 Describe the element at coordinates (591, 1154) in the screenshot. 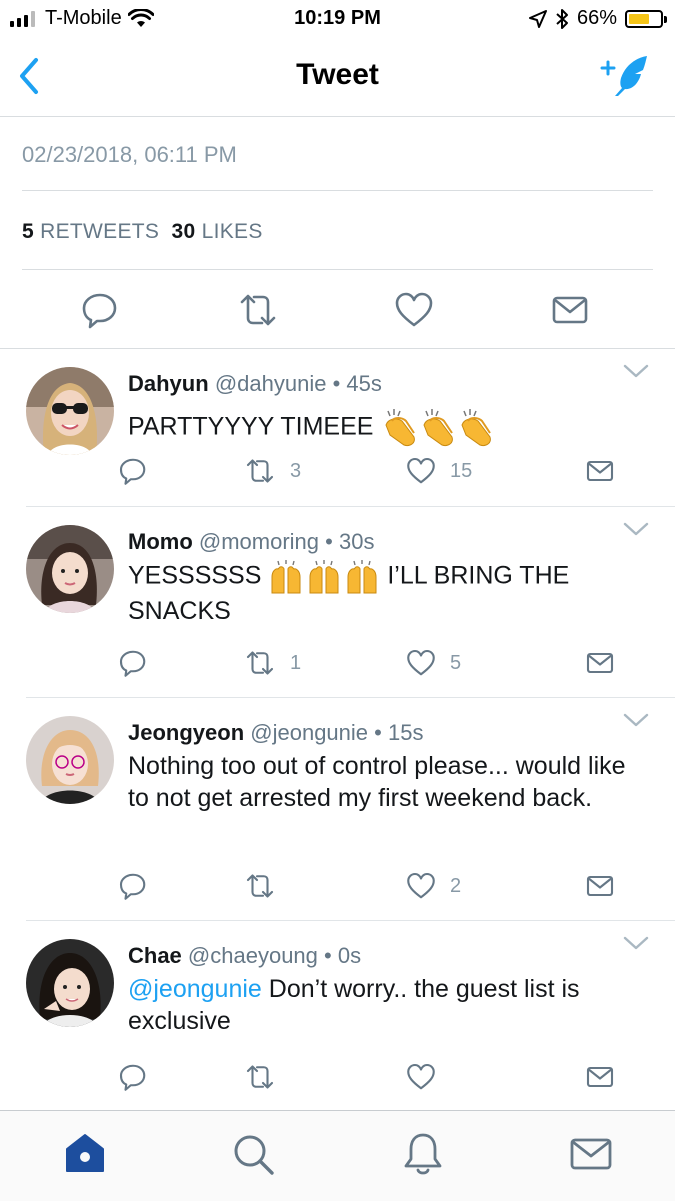

I see `messages-icon` at that location.